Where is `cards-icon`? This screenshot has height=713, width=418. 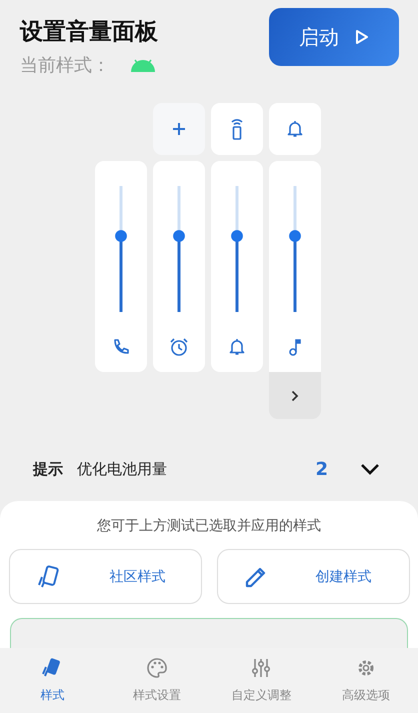
cards-icon is located at coordinates (49, 577).